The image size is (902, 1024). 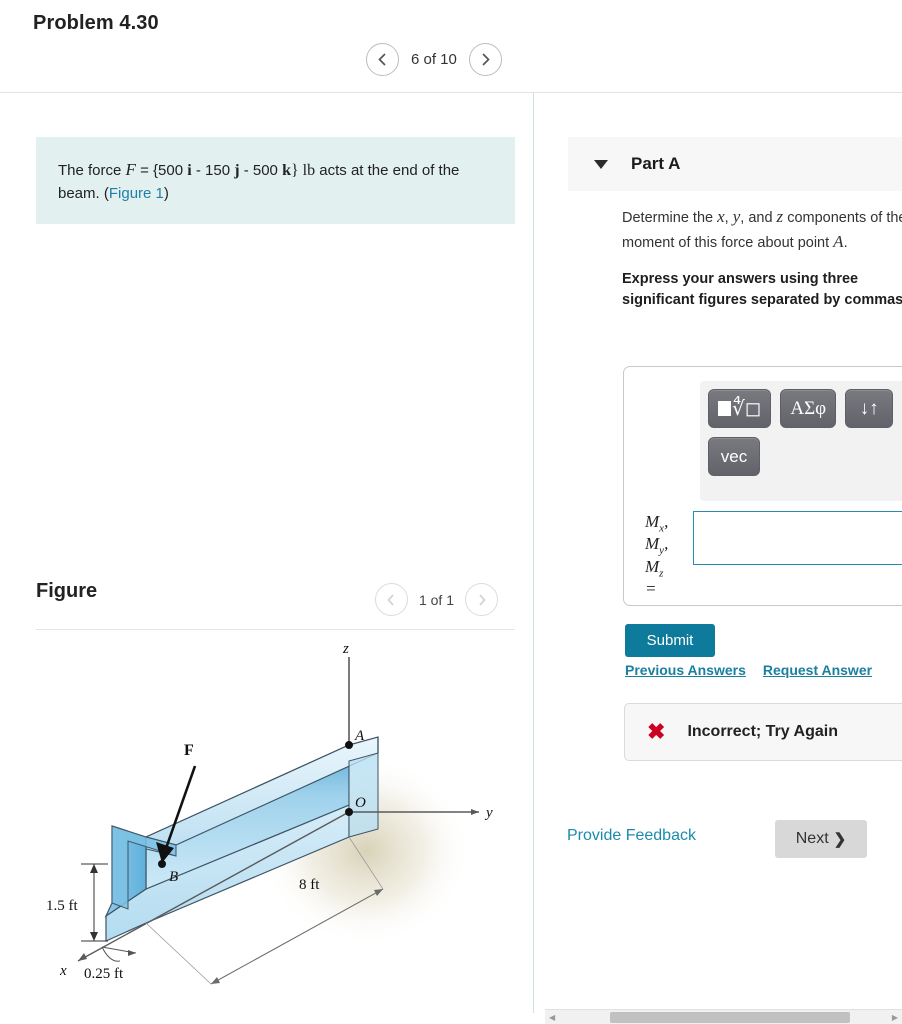 I want to click on axis-y-arrow, so click(x=475, y=812).